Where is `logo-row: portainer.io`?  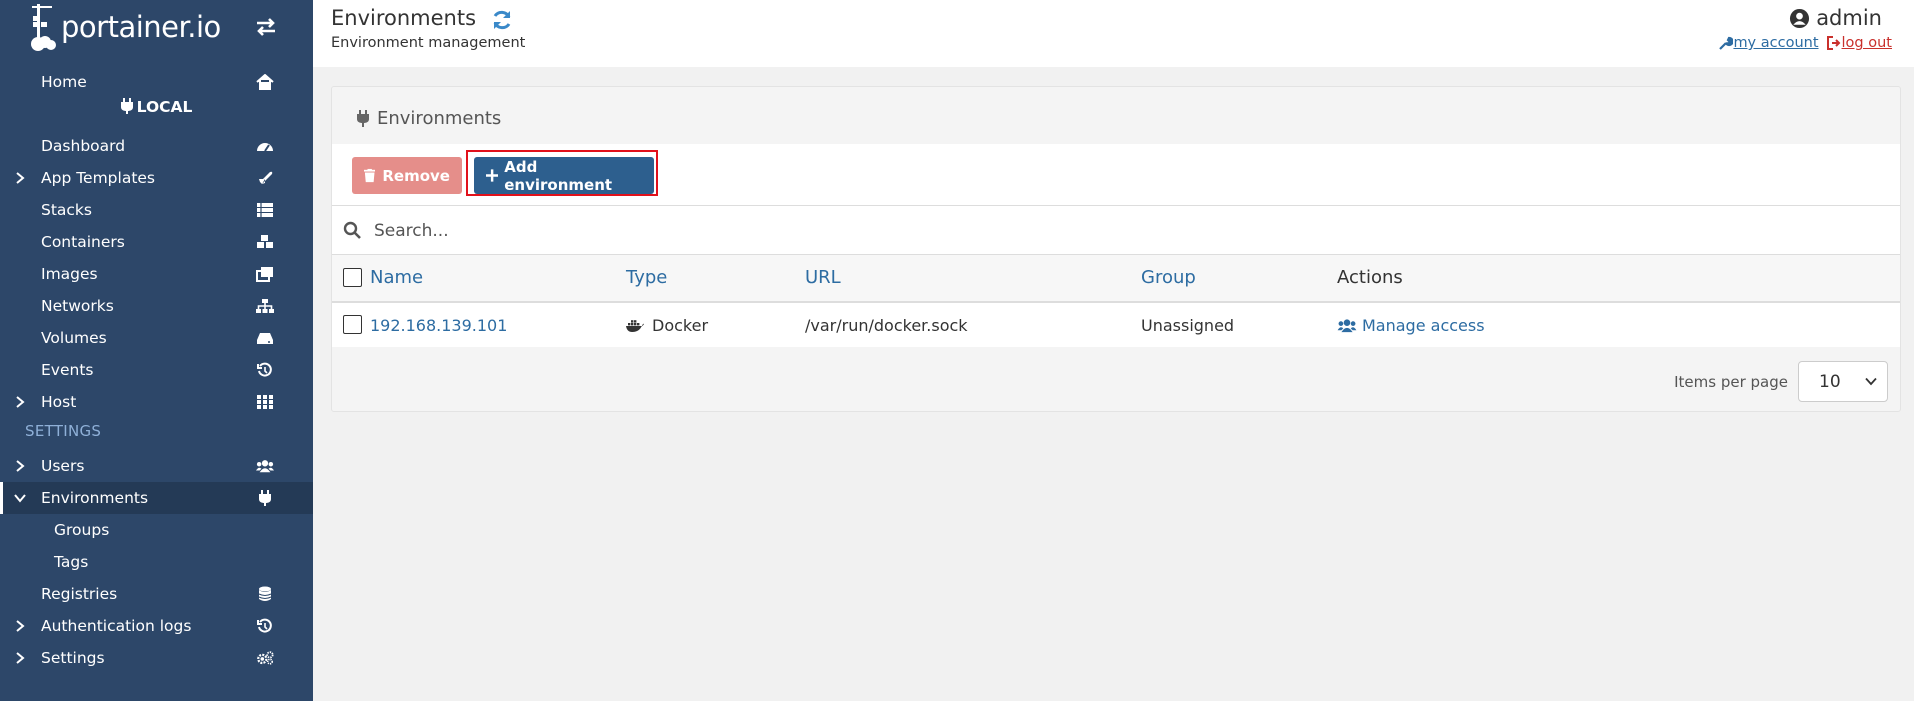
logo-row: portainer.io is located at coordinates (156, 27).